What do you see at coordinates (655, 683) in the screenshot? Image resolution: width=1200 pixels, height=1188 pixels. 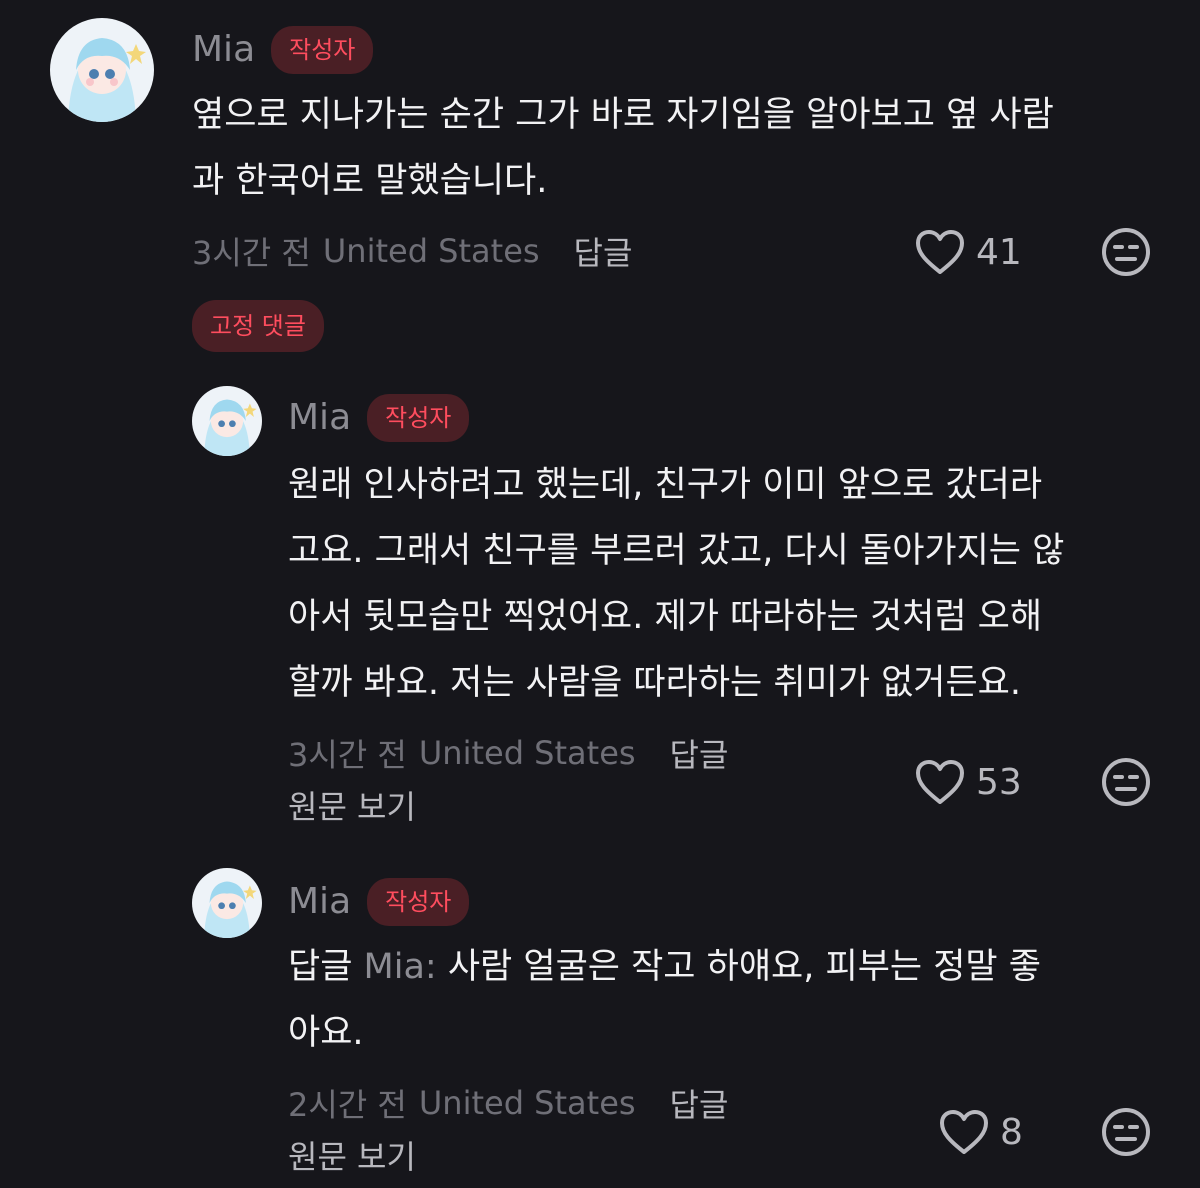 I see `comment-line: 할까 봐요. 저는 사람을 따라하는 취미가 없거든요.` at bounding box center [655, 683].